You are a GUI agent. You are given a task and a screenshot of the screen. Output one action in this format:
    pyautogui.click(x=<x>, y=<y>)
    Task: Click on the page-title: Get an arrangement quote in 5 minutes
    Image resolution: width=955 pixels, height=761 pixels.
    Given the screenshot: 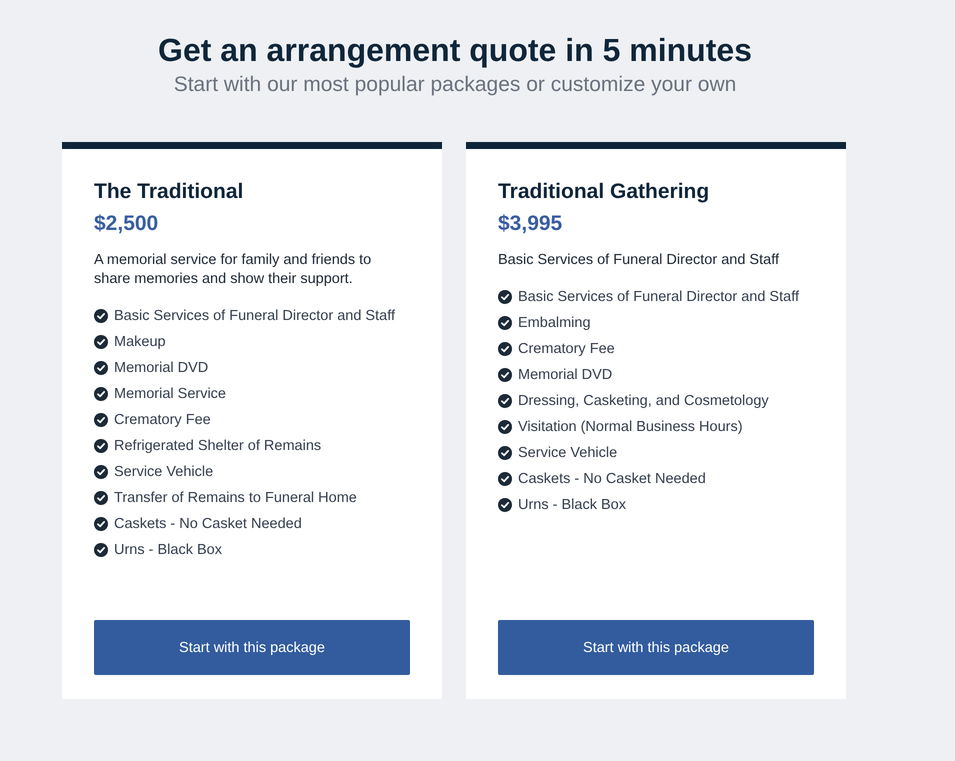 What is the action you would take?
    pyautogui.click(x=455, y=50)
    